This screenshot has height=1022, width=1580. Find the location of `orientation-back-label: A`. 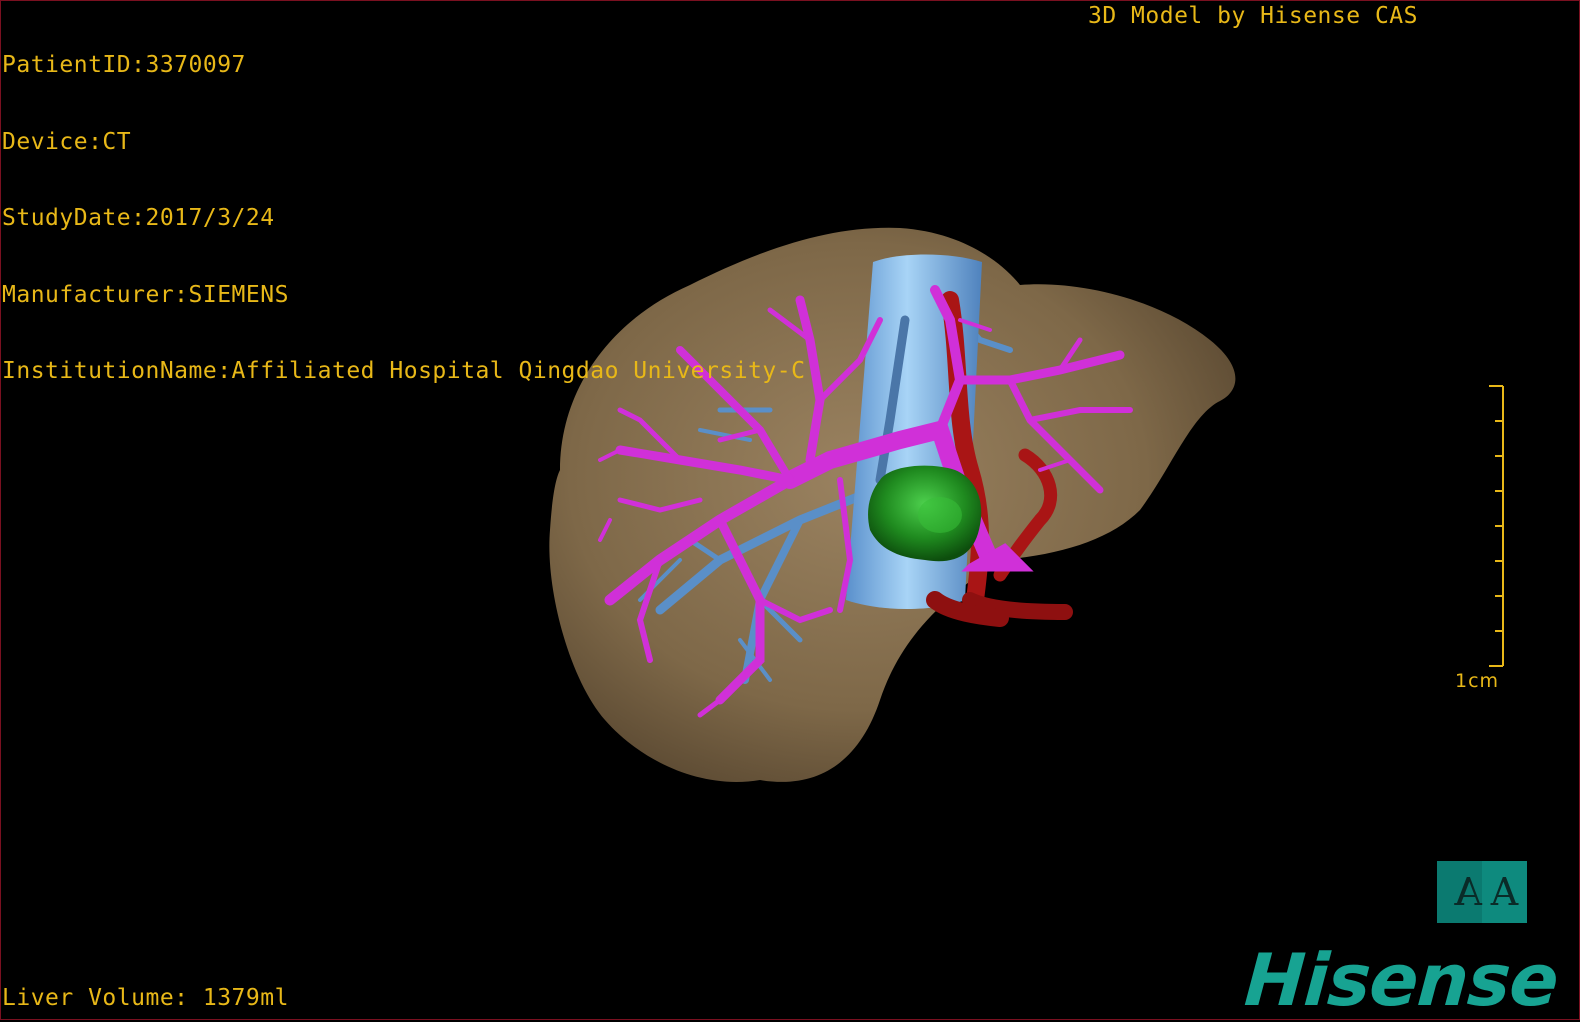

orientation-back-label: A is located at coordinates (1468, 892).